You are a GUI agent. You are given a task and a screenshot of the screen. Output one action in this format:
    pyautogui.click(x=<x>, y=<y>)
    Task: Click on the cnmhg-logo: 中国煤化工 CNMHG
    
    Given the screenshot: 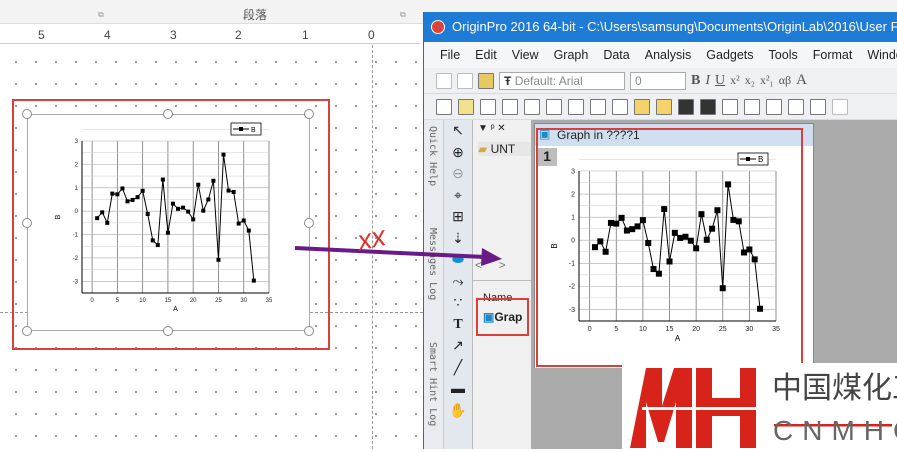 What is the action you would take?
    pyautogui.click(x=763, y=408)
    